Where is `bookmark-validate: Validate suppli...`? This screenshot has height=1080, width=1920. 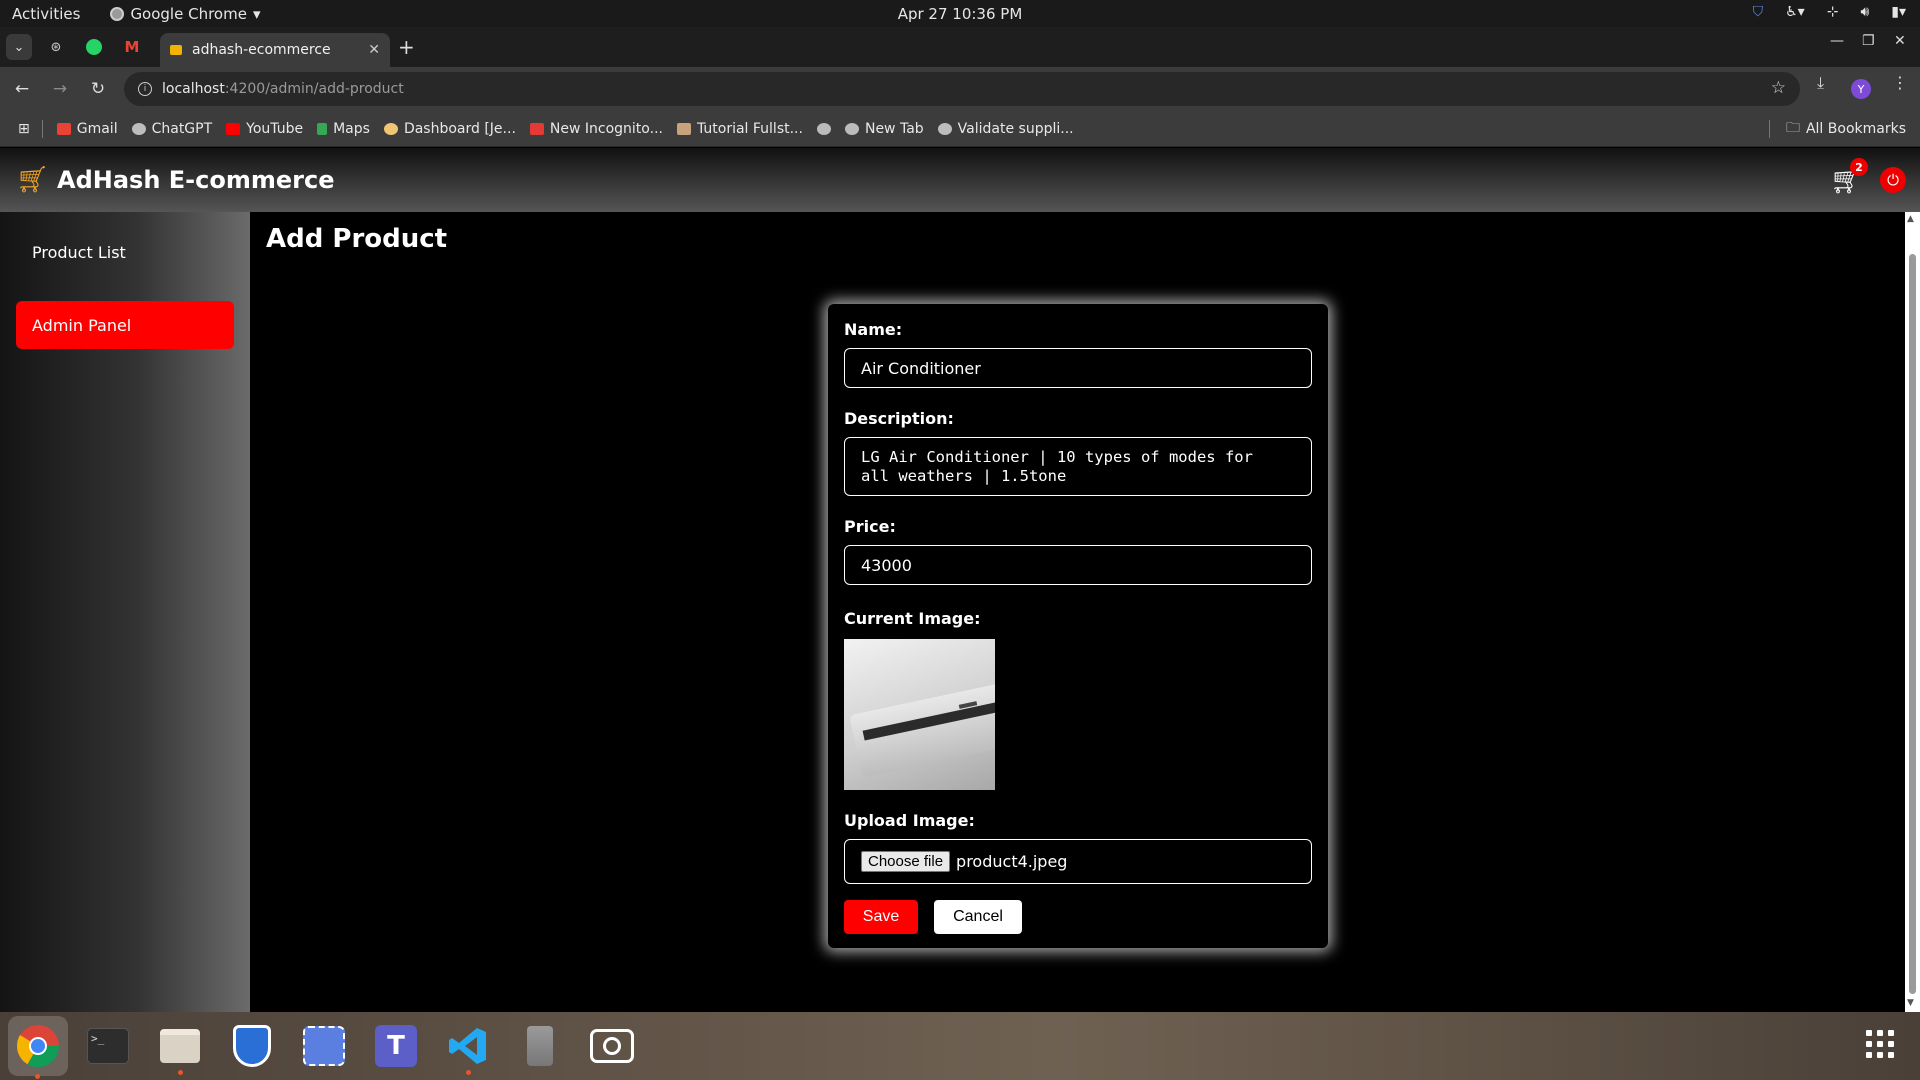 bookmark-validate: Validate suppli... is located at coordinates (1005, 129).